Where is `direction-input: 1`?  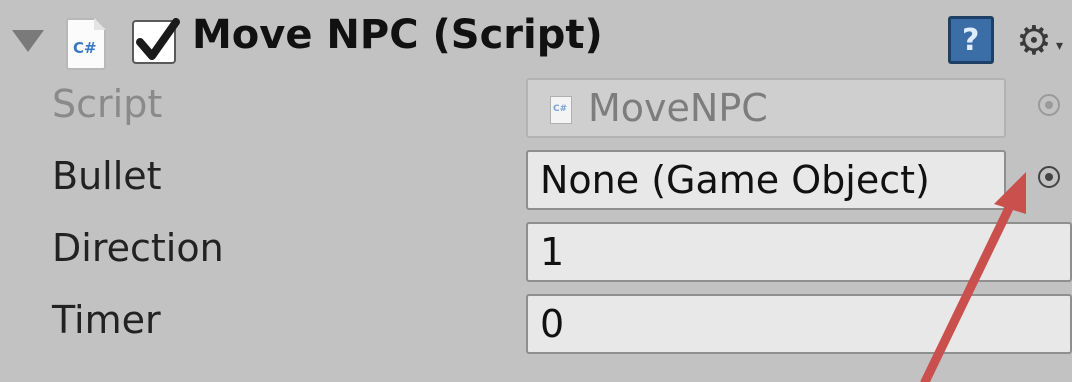
direction-input: 1 is located at coordinates (799, 252).